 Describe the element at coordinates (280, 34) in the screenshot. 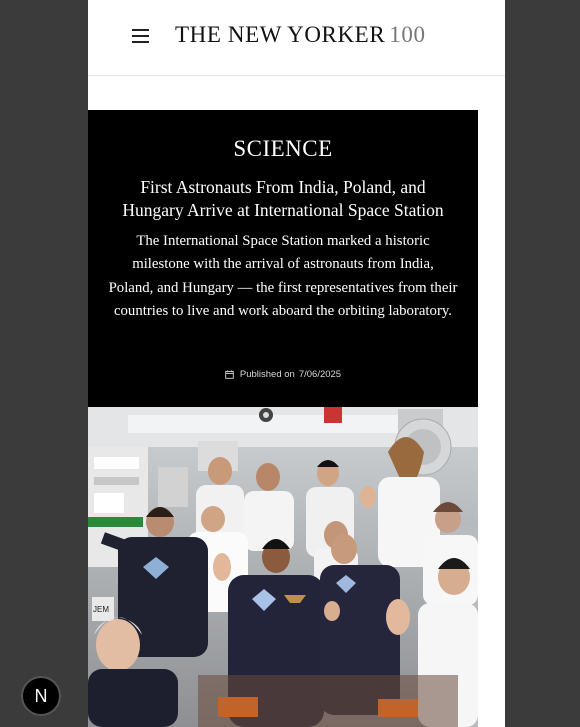

I see `brand-title: THE NEW YORKER` at that location.